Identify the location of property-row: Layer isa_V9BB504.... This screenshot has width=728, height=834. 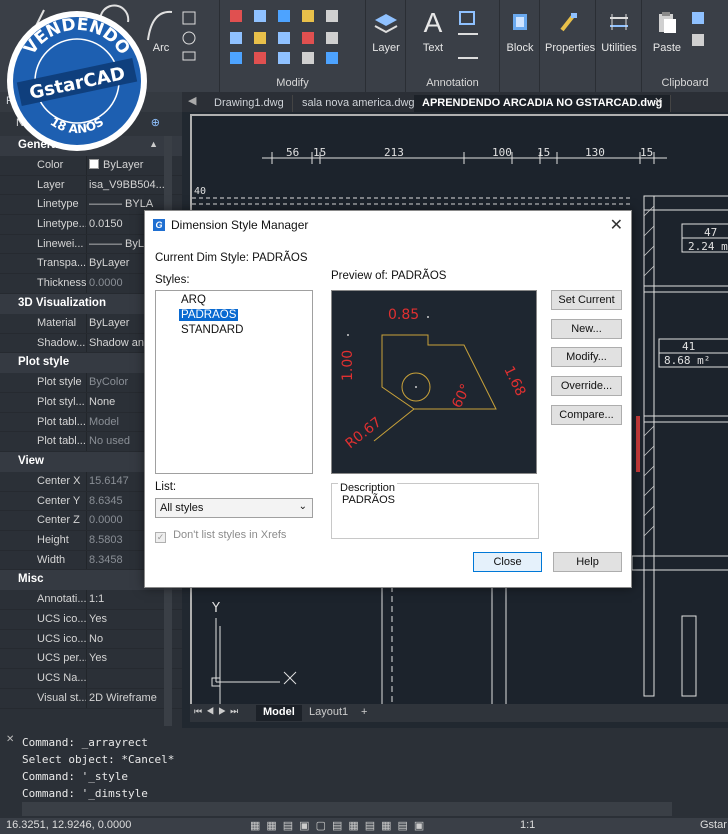
(91, 185).